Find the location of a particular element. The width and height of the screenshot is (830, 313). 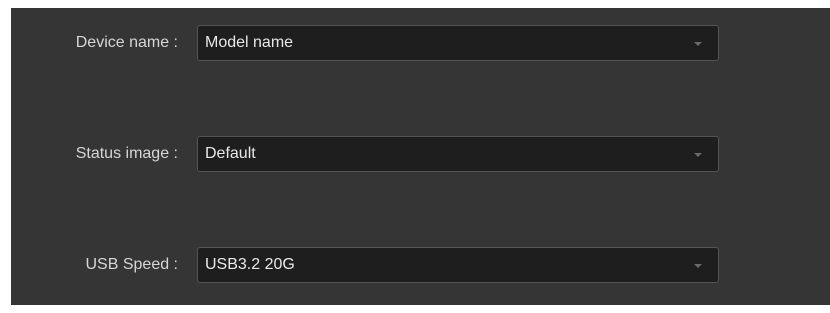

device-name-select: Model name is located at coordinates (458, 43).